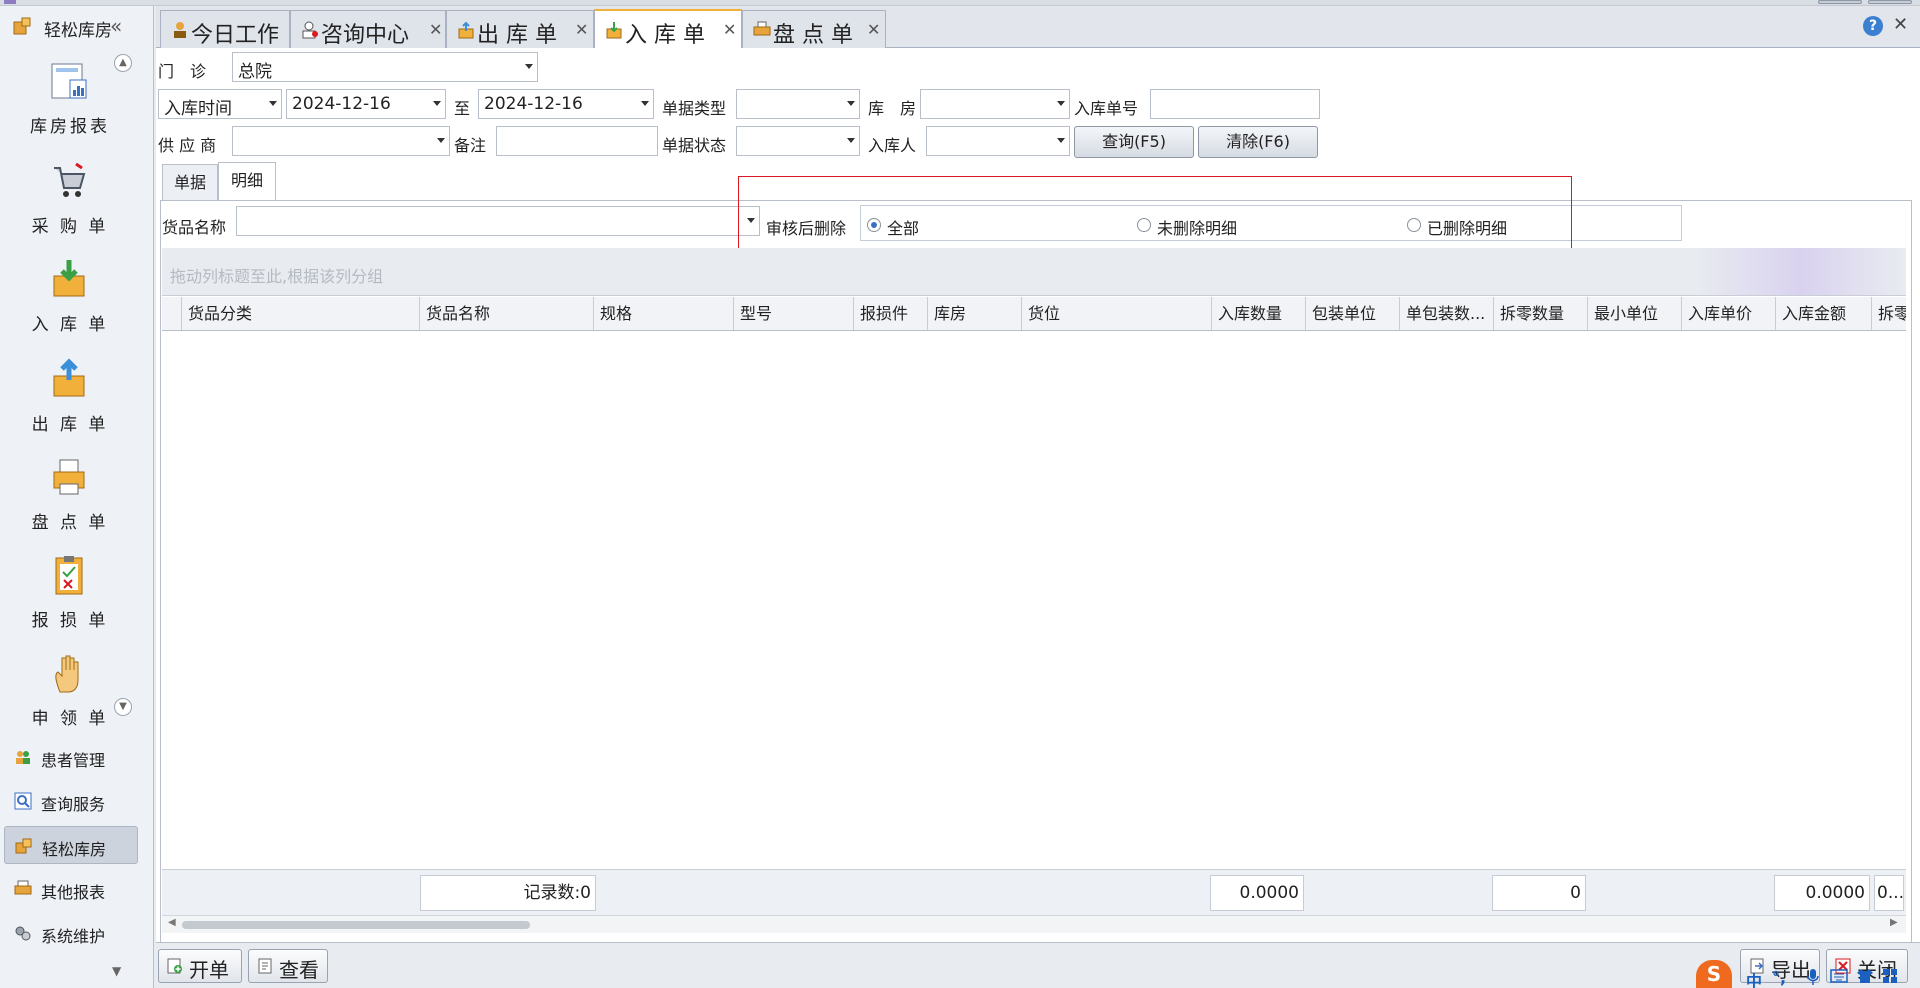 The image size is (1920, 988). What do you see at coordinates (694, 108) in the screenshot?
I see `doc-type-label: 单据类型` at bounding box center [694, 108].